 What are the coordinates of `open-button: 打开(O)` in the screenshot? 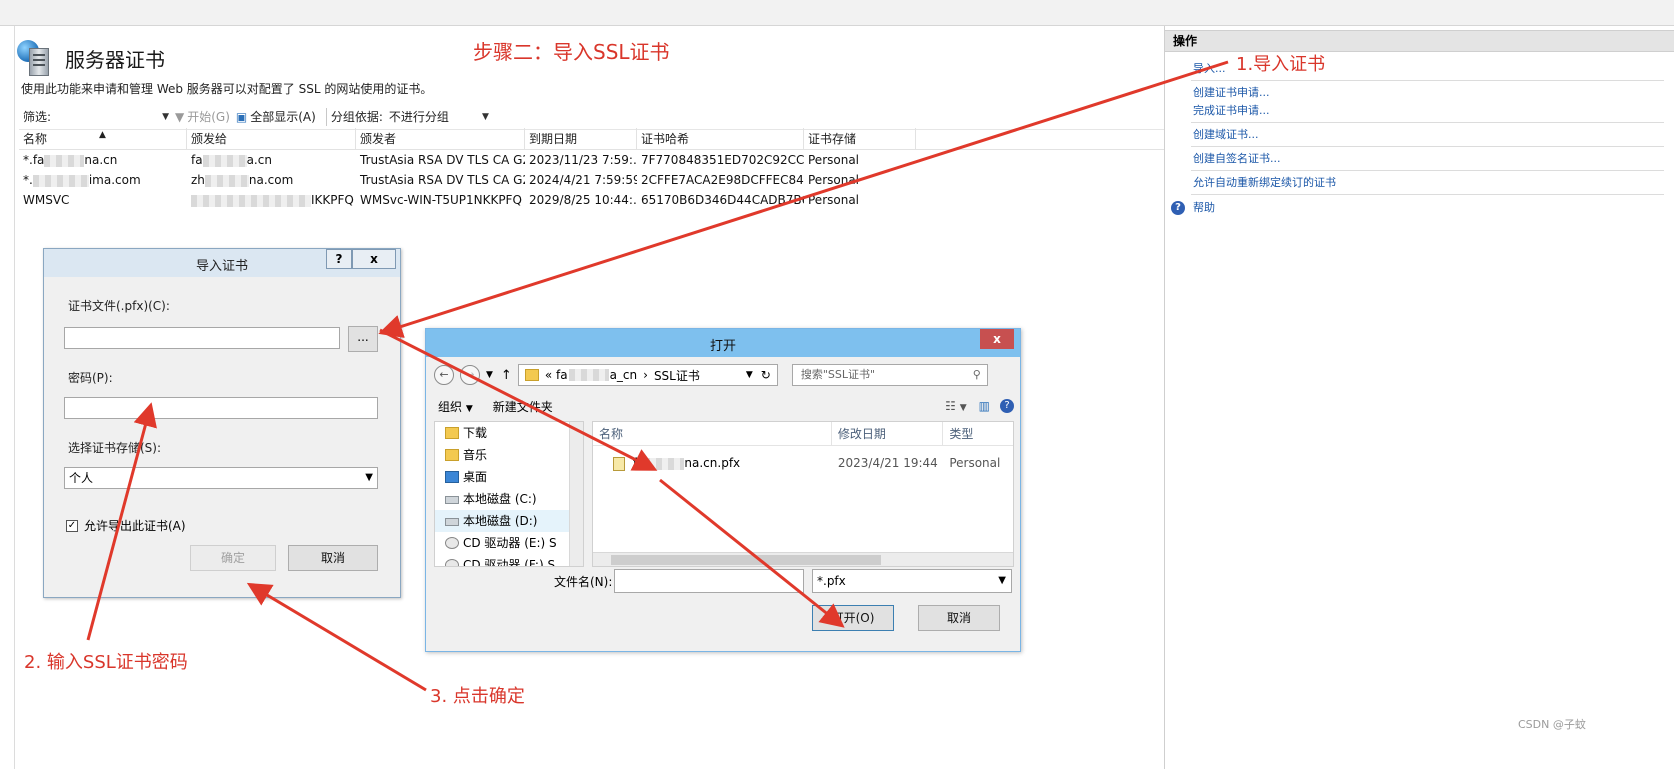 It's located at (853, 618).